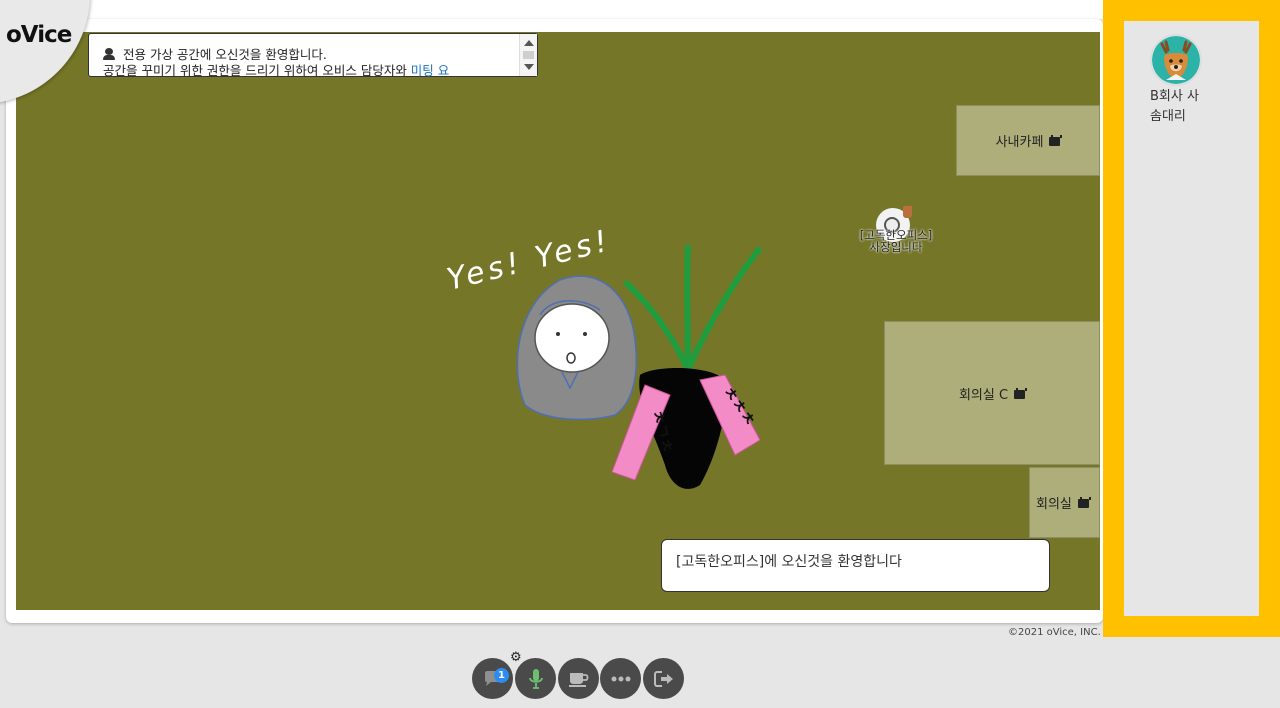 The image size is (1280, 708). I want to click on meeting-link: 미팅 요, so click(430, 70).